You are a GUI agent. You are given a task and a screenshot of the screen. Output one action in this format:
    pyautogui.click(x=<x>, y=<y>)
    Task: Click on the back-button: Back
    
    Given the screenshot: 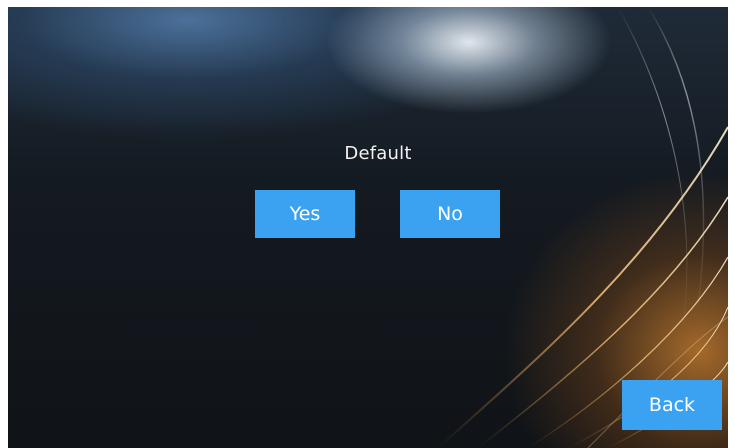 What is the action you would take?
    pyautogui.click(x=672, y=405)
    